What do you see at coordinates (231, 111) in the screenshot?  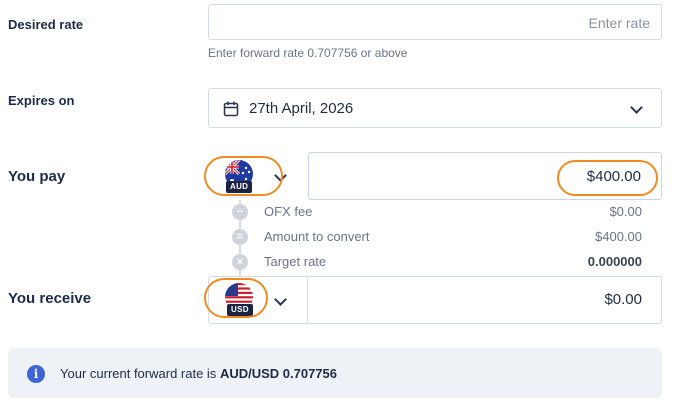 I see `calendar-icon` at bounding box center [231, 111].